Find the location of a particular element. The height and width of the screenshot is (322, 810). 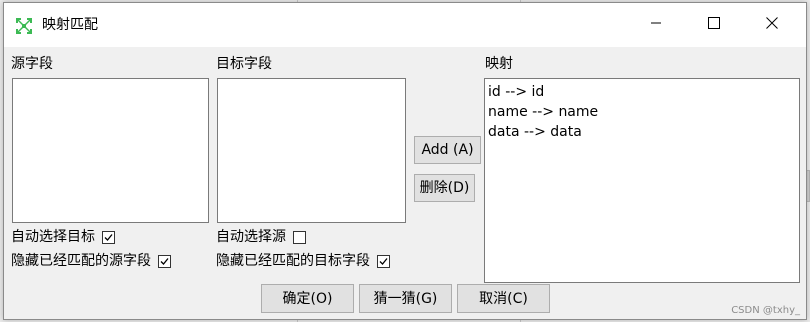

window-title: 映射匹配 is located at coordinates (70, 25).